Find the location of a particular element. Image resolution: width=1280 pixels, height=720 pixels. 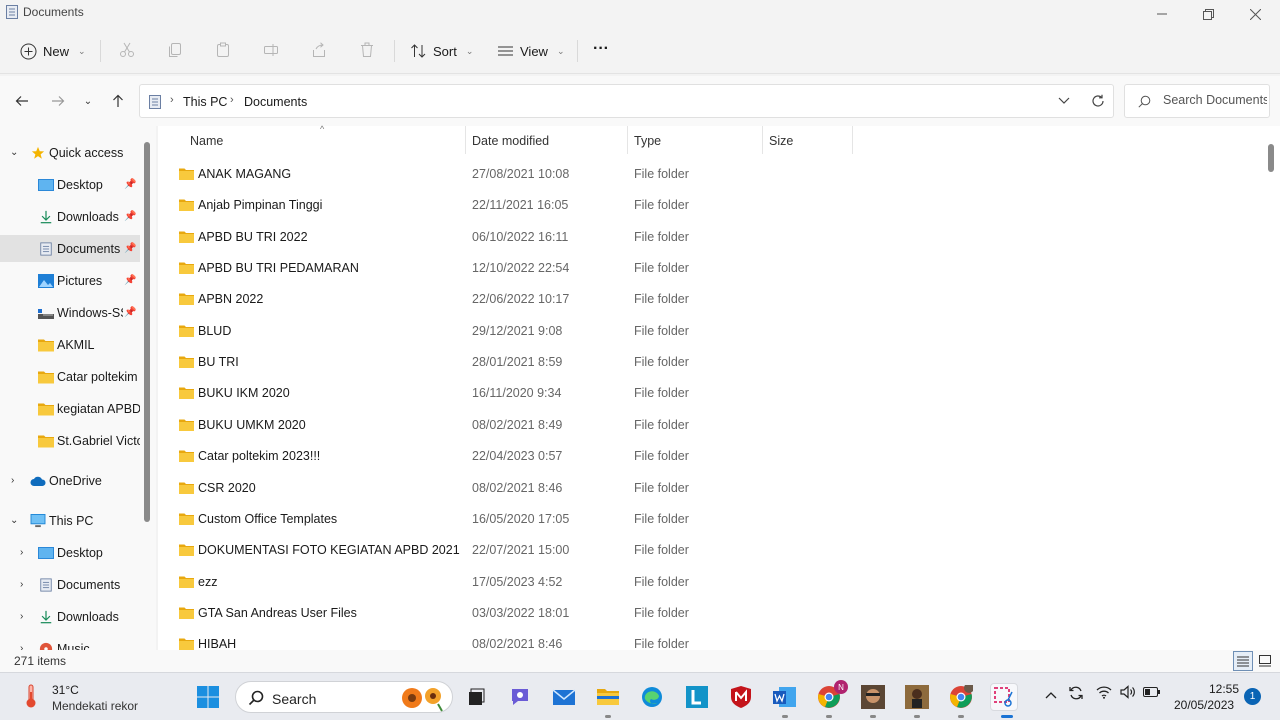

file-list-scrollbar is located at coordinates (1271, 158).